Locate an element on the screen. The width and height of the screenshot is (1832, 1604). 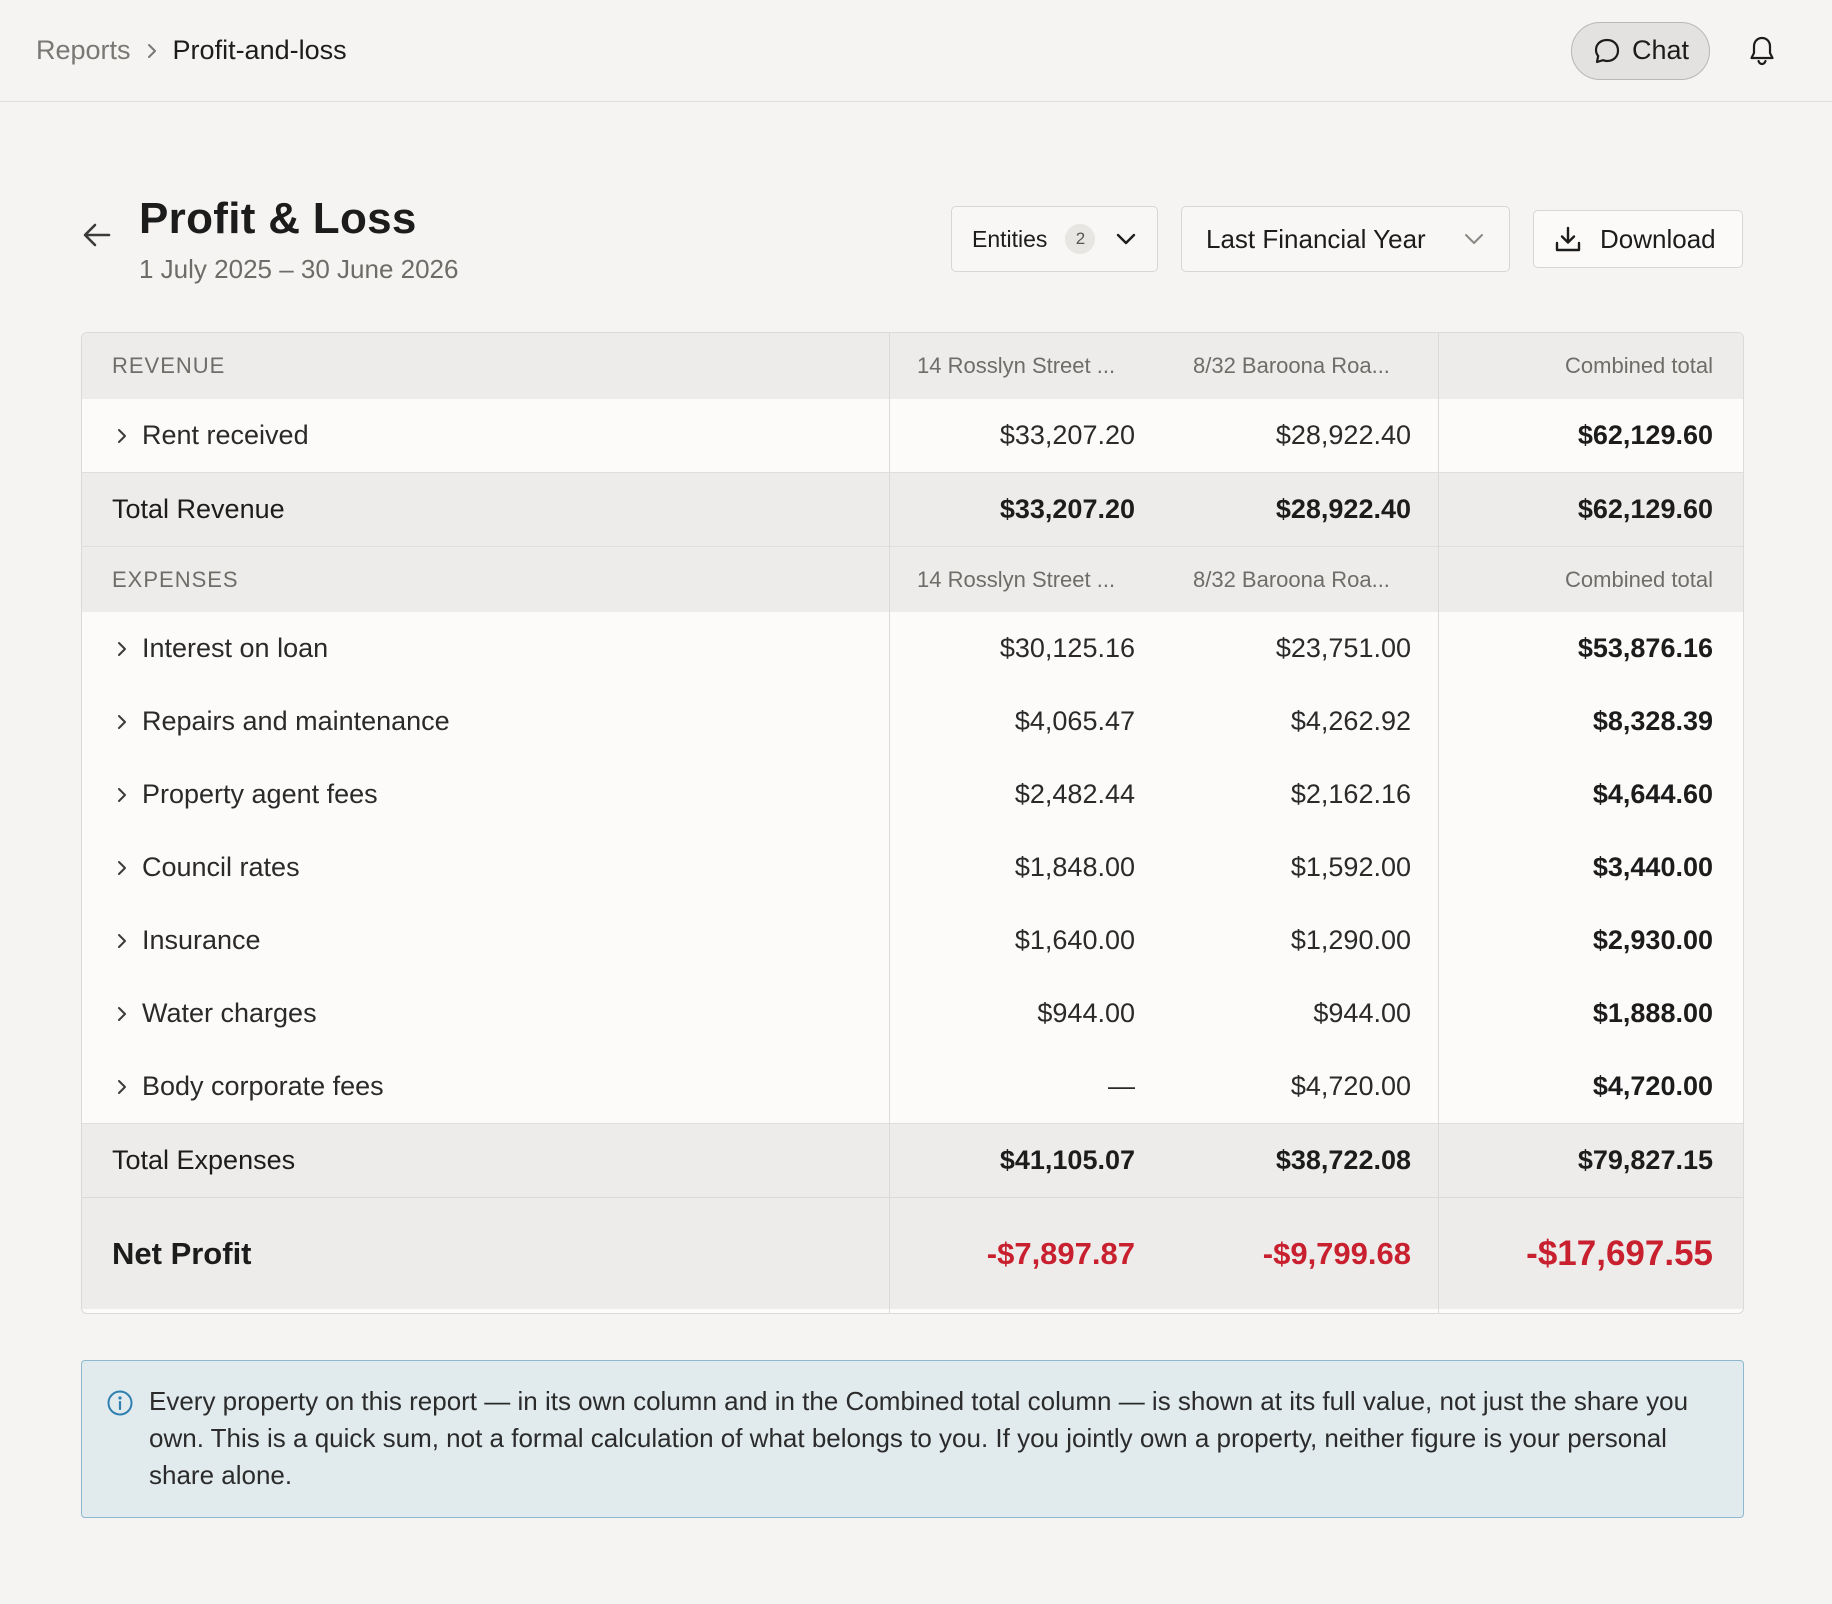
value-property-b: $1,592.00 is located at coordinates (1350, 867).